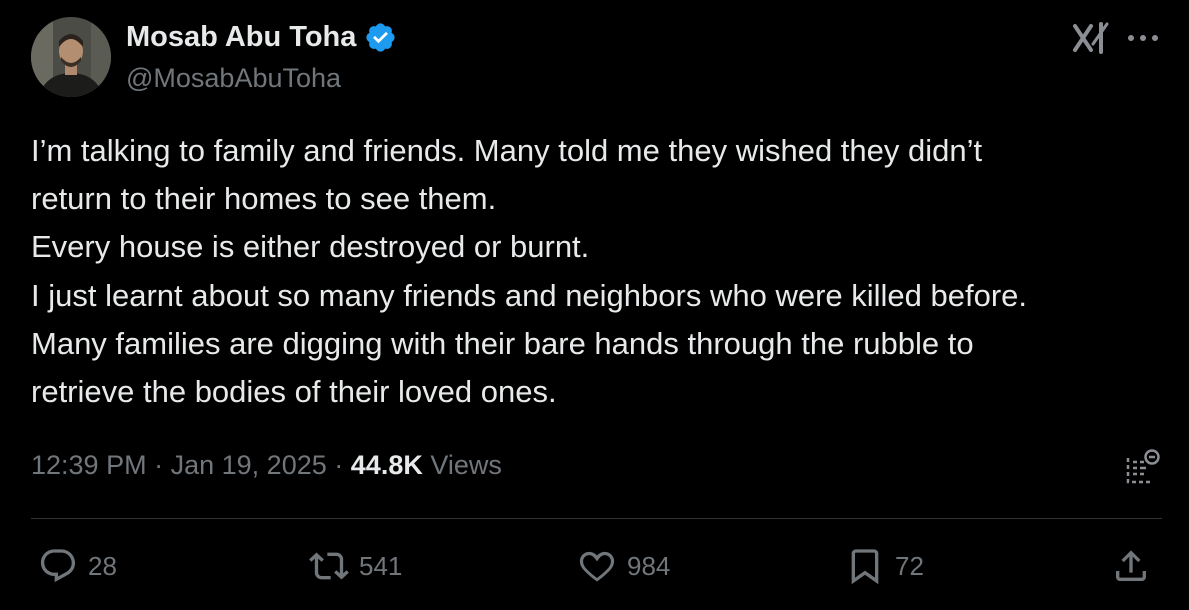 The height and width of the screenshot is (610, 1189). Describe the element at coordinates (249, 465) in the screenshot. I see `tweet-date: Jan 19, 2025` at that location.